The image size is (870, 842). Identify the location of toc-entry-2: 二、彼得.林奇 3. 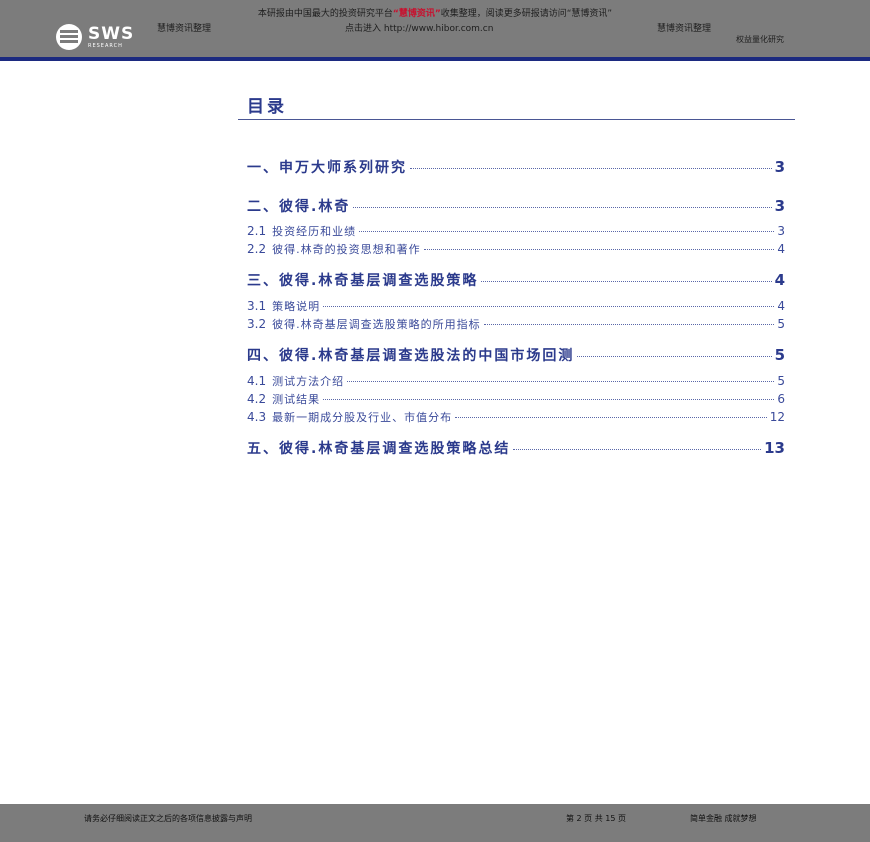
(516, 206).